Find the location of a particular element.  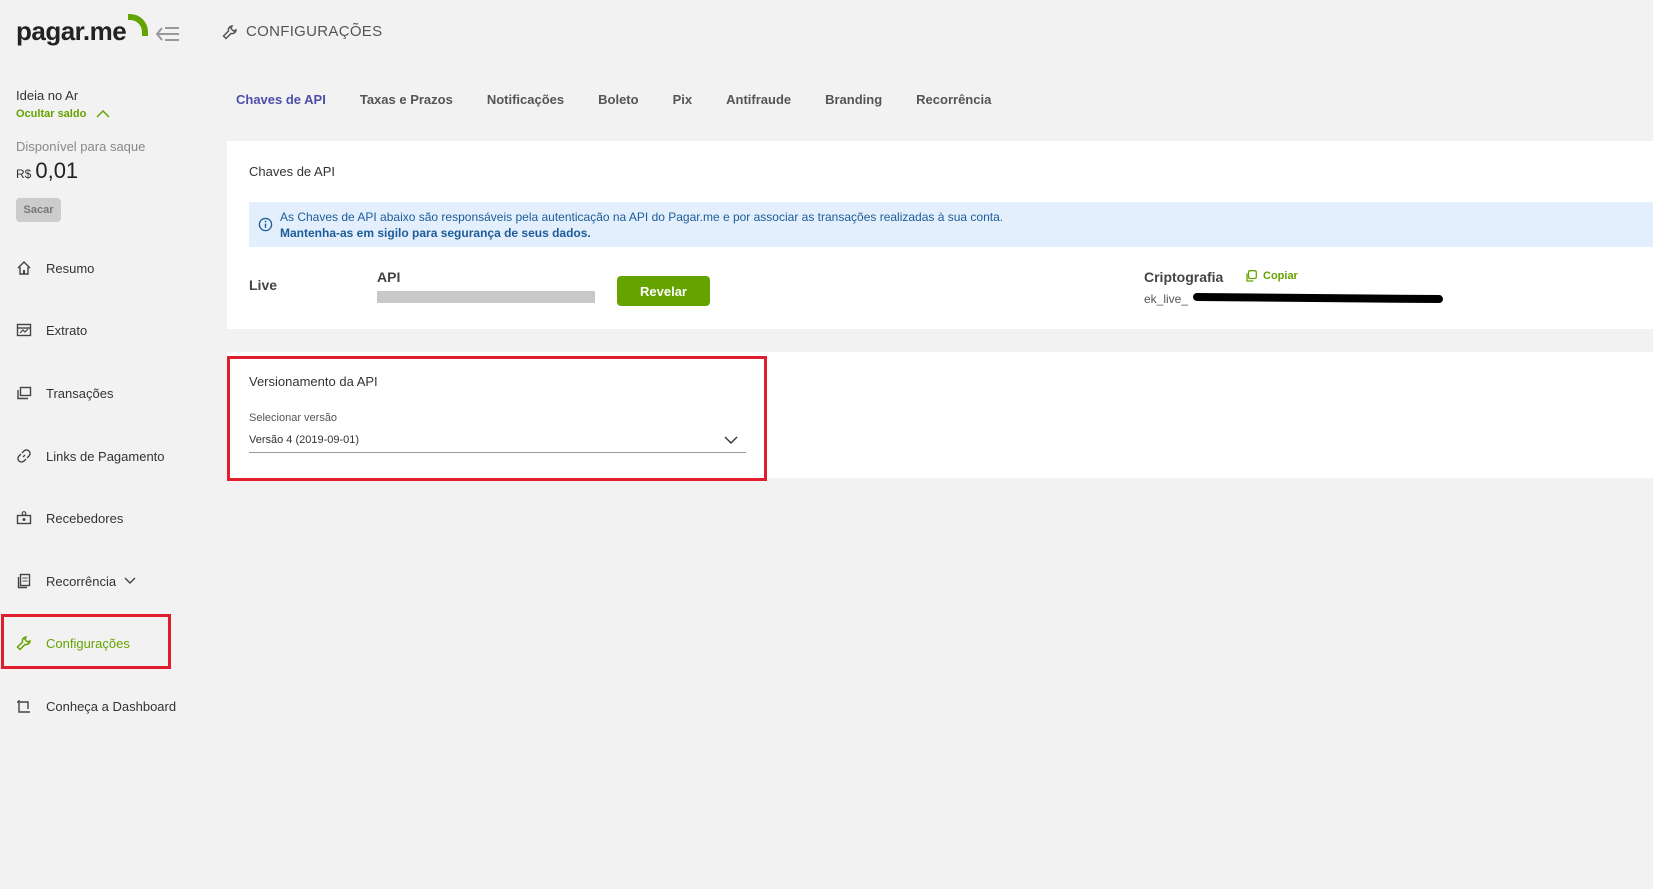

copy-button: Copiar is located at coordinates (1271, 276).